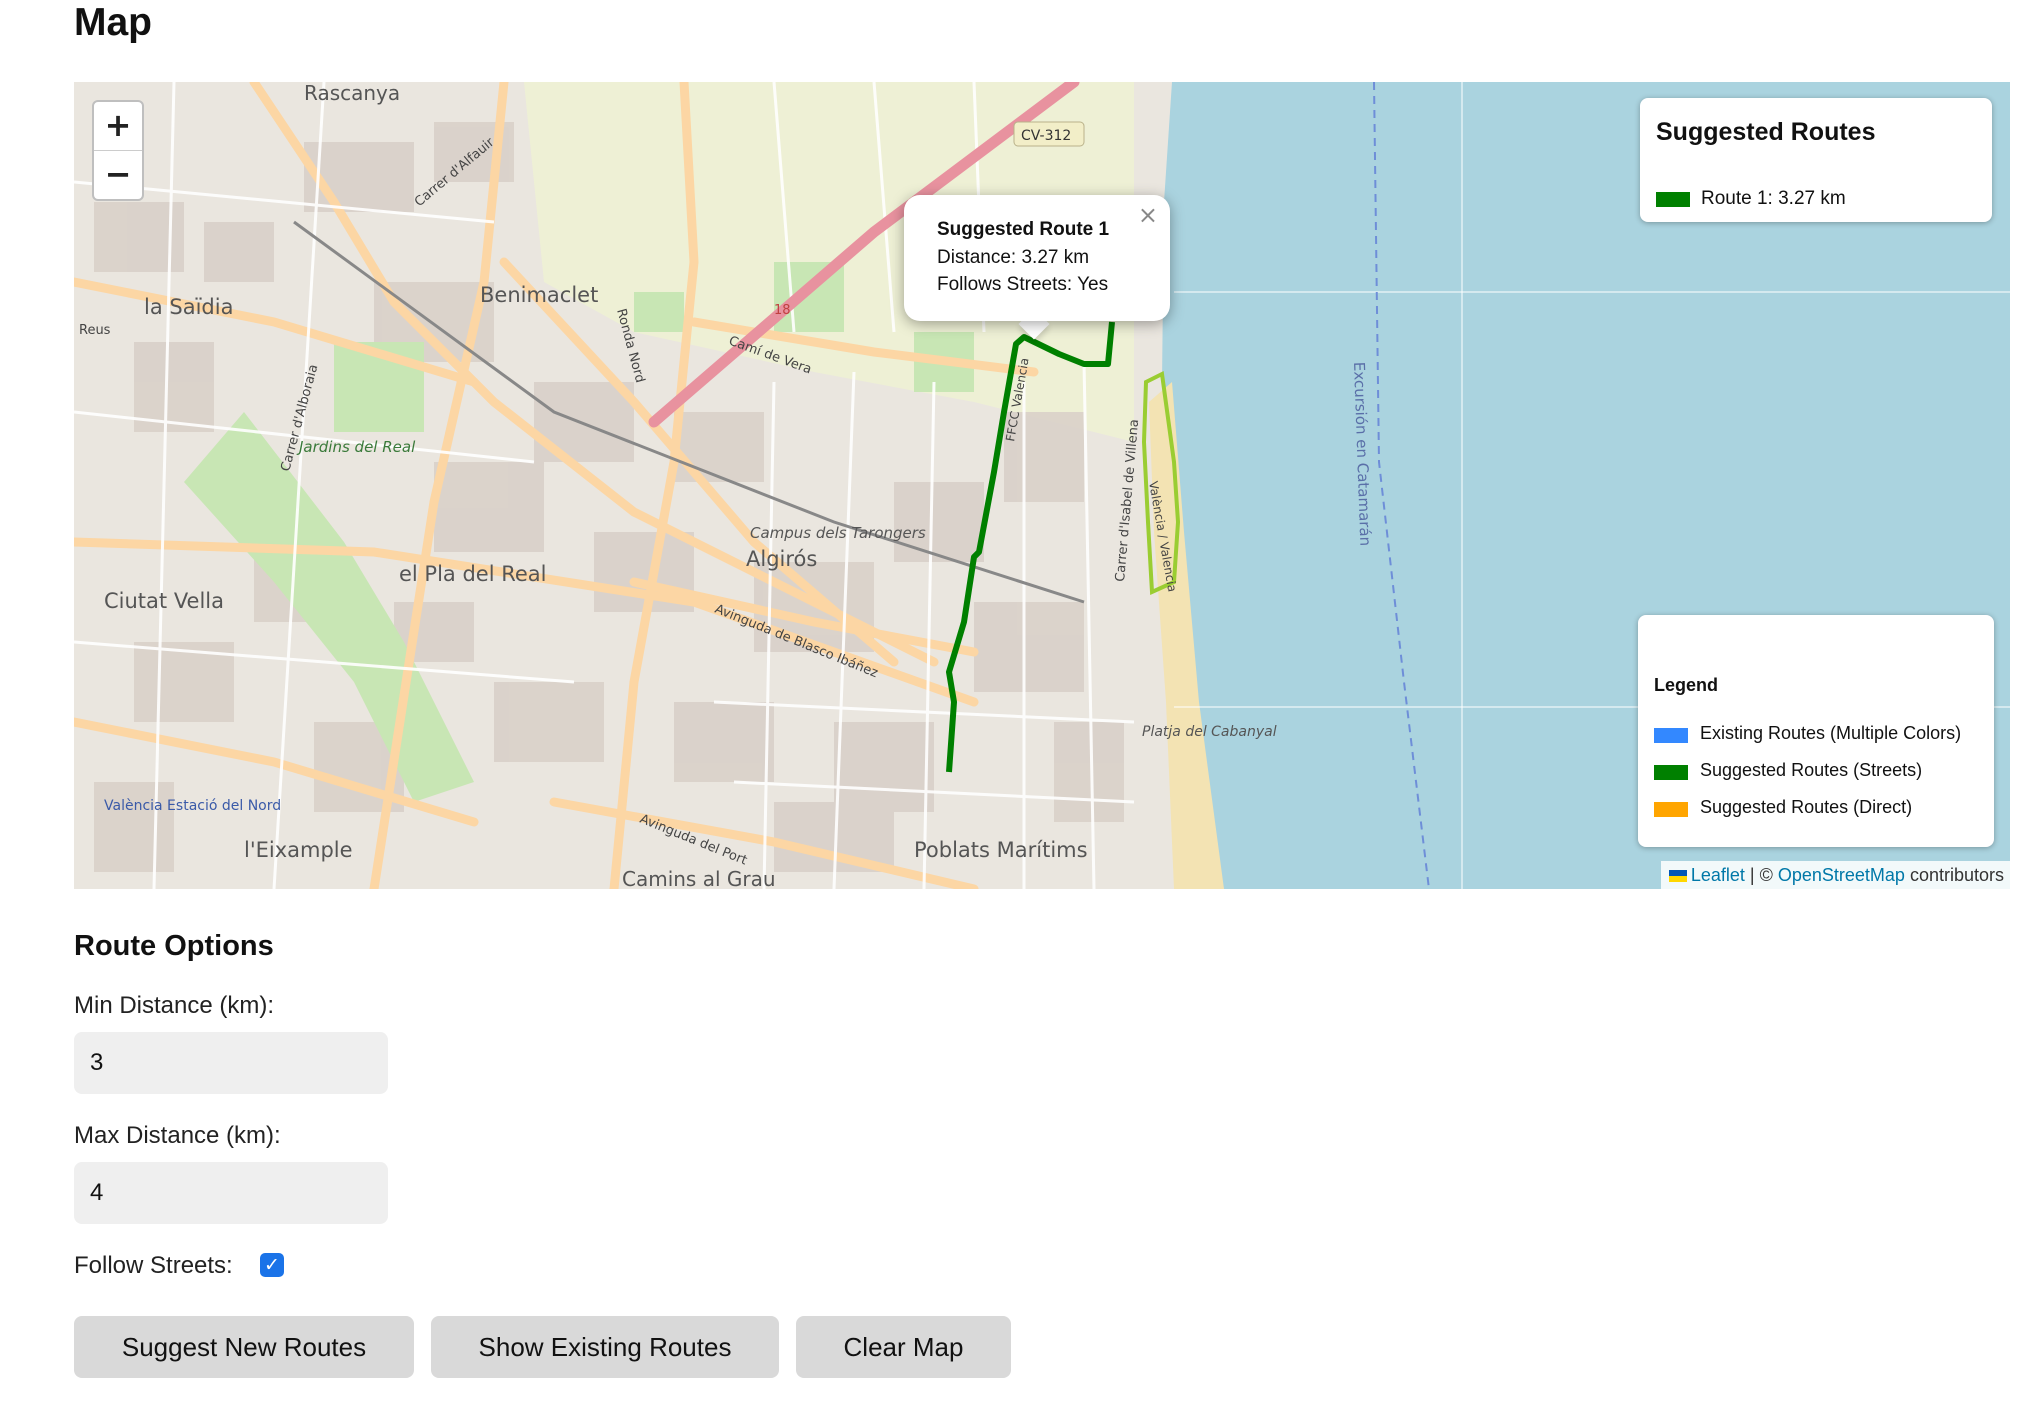 This screenshot has height=1404, width=2022. What do you see at coordinates (177, 1135) in the screenshot?
I see `max-distance-label: Max Distance (km):` at bounding box center [177, 1135].